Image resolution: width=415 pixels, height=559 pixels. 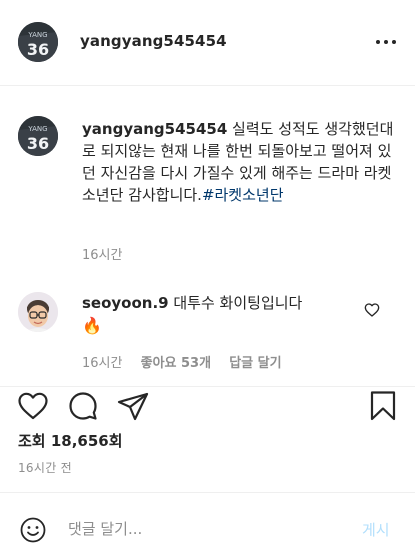 What do you see at coordinates (217, 314) in the screenshot?
I see `comment: seoyoon.9 대투수 화이팅입니다 🔥` at bounding box center [217, 314].